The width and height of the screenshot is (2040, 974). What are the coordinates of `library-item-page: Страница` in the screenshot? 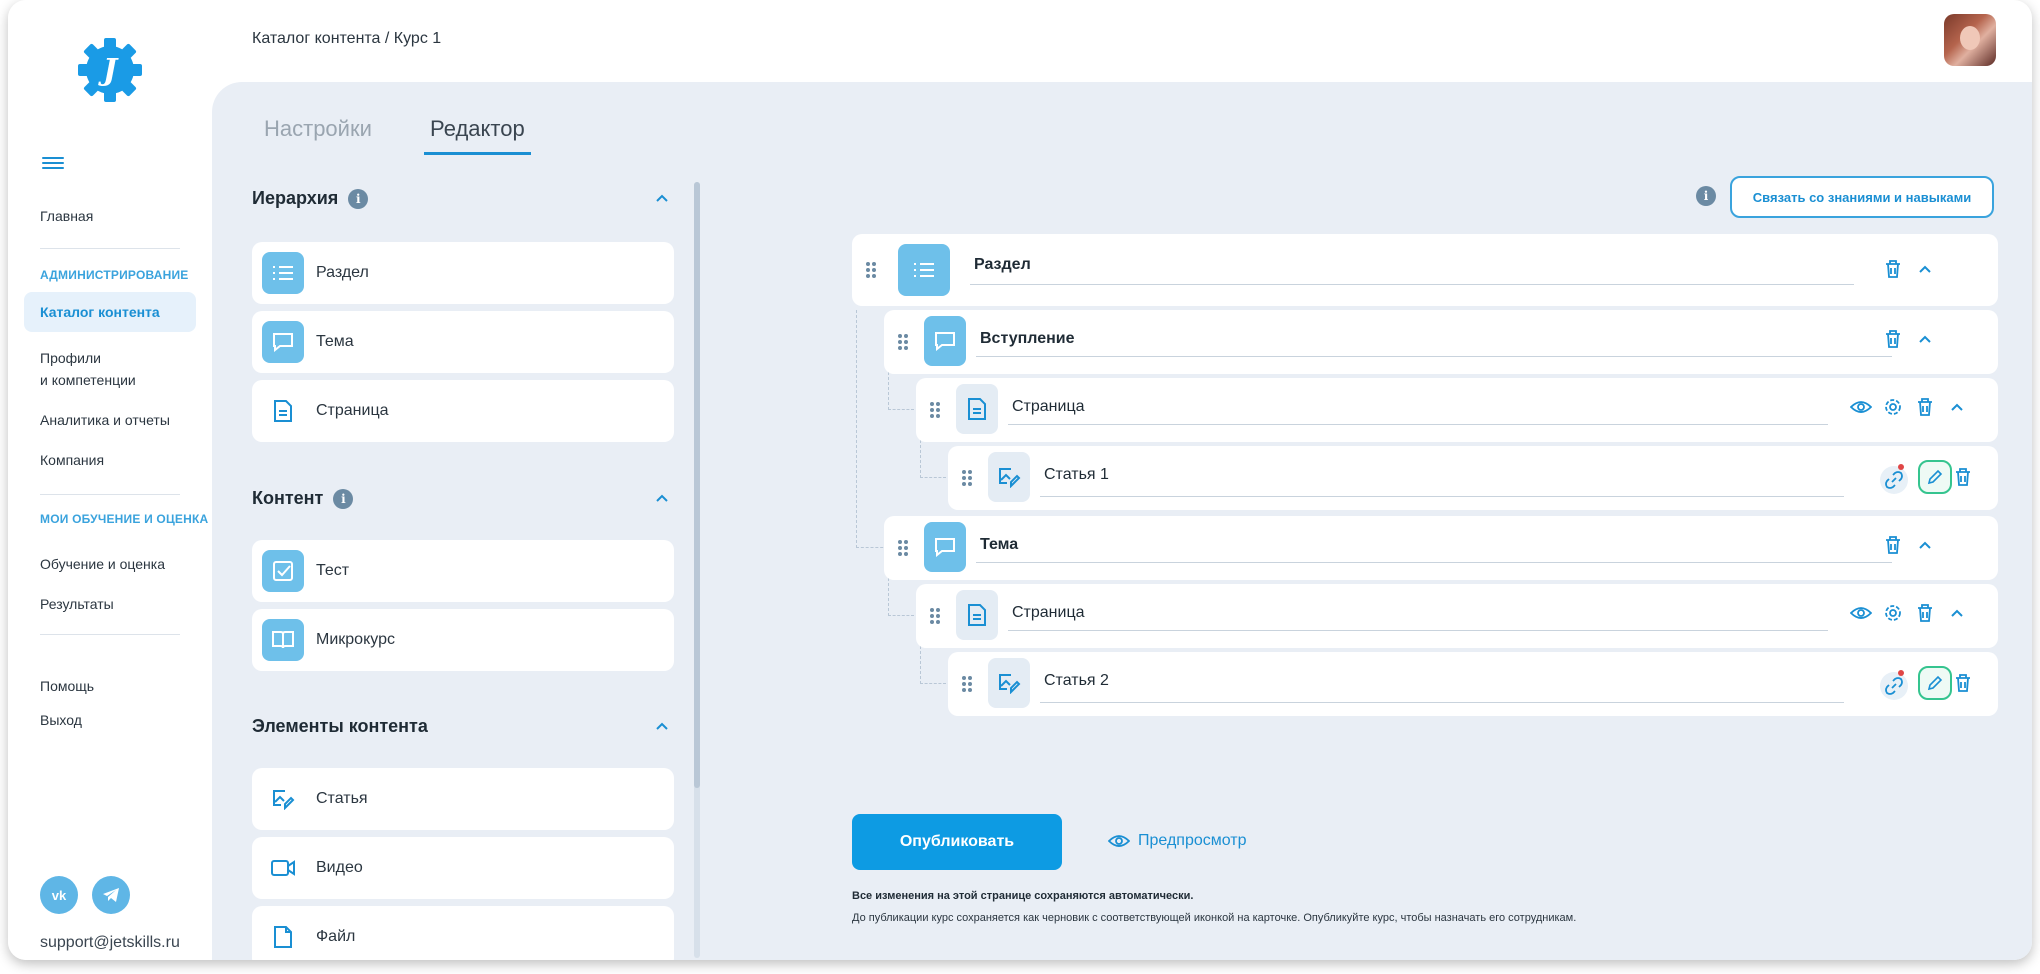 It's located at (463, 411).